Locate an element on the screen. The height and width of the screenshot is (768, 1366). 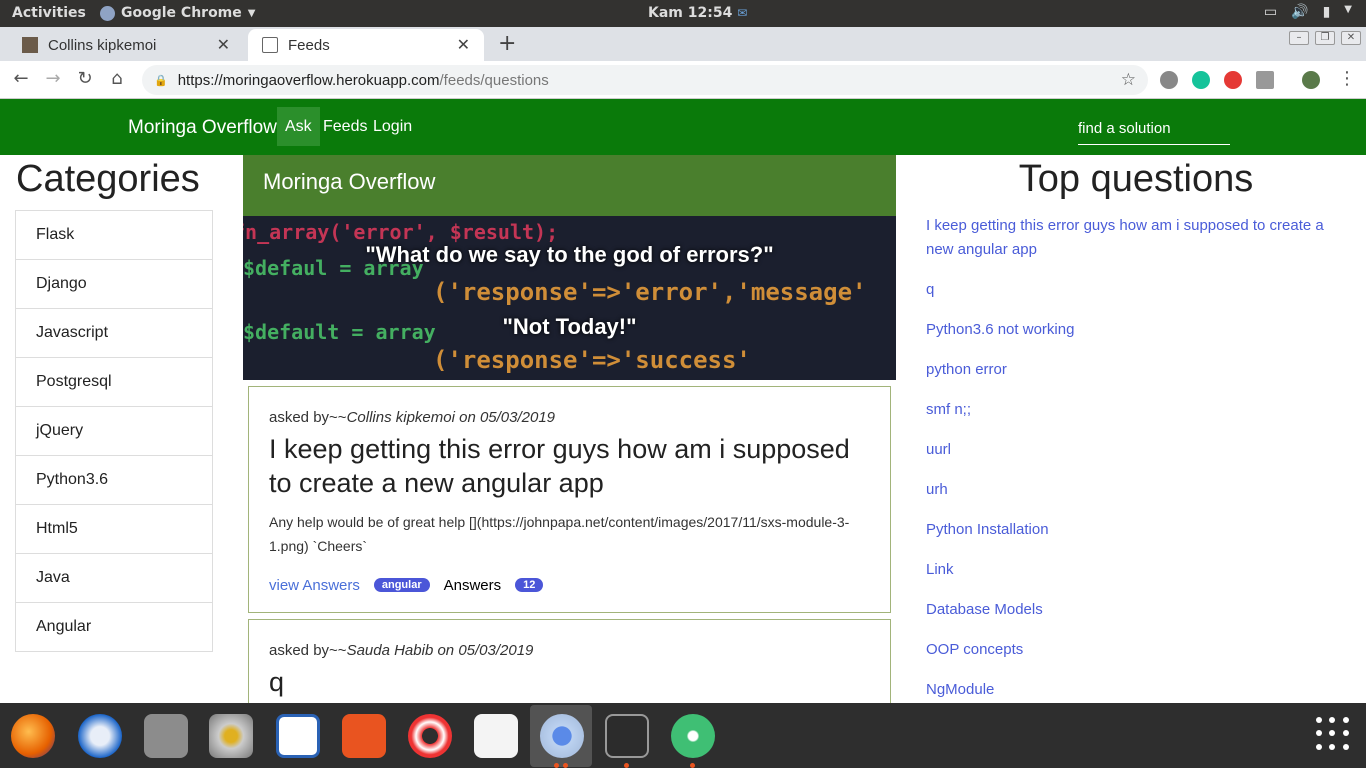
app-menu-label: Google Chrome is located at coordinates (181, 13).